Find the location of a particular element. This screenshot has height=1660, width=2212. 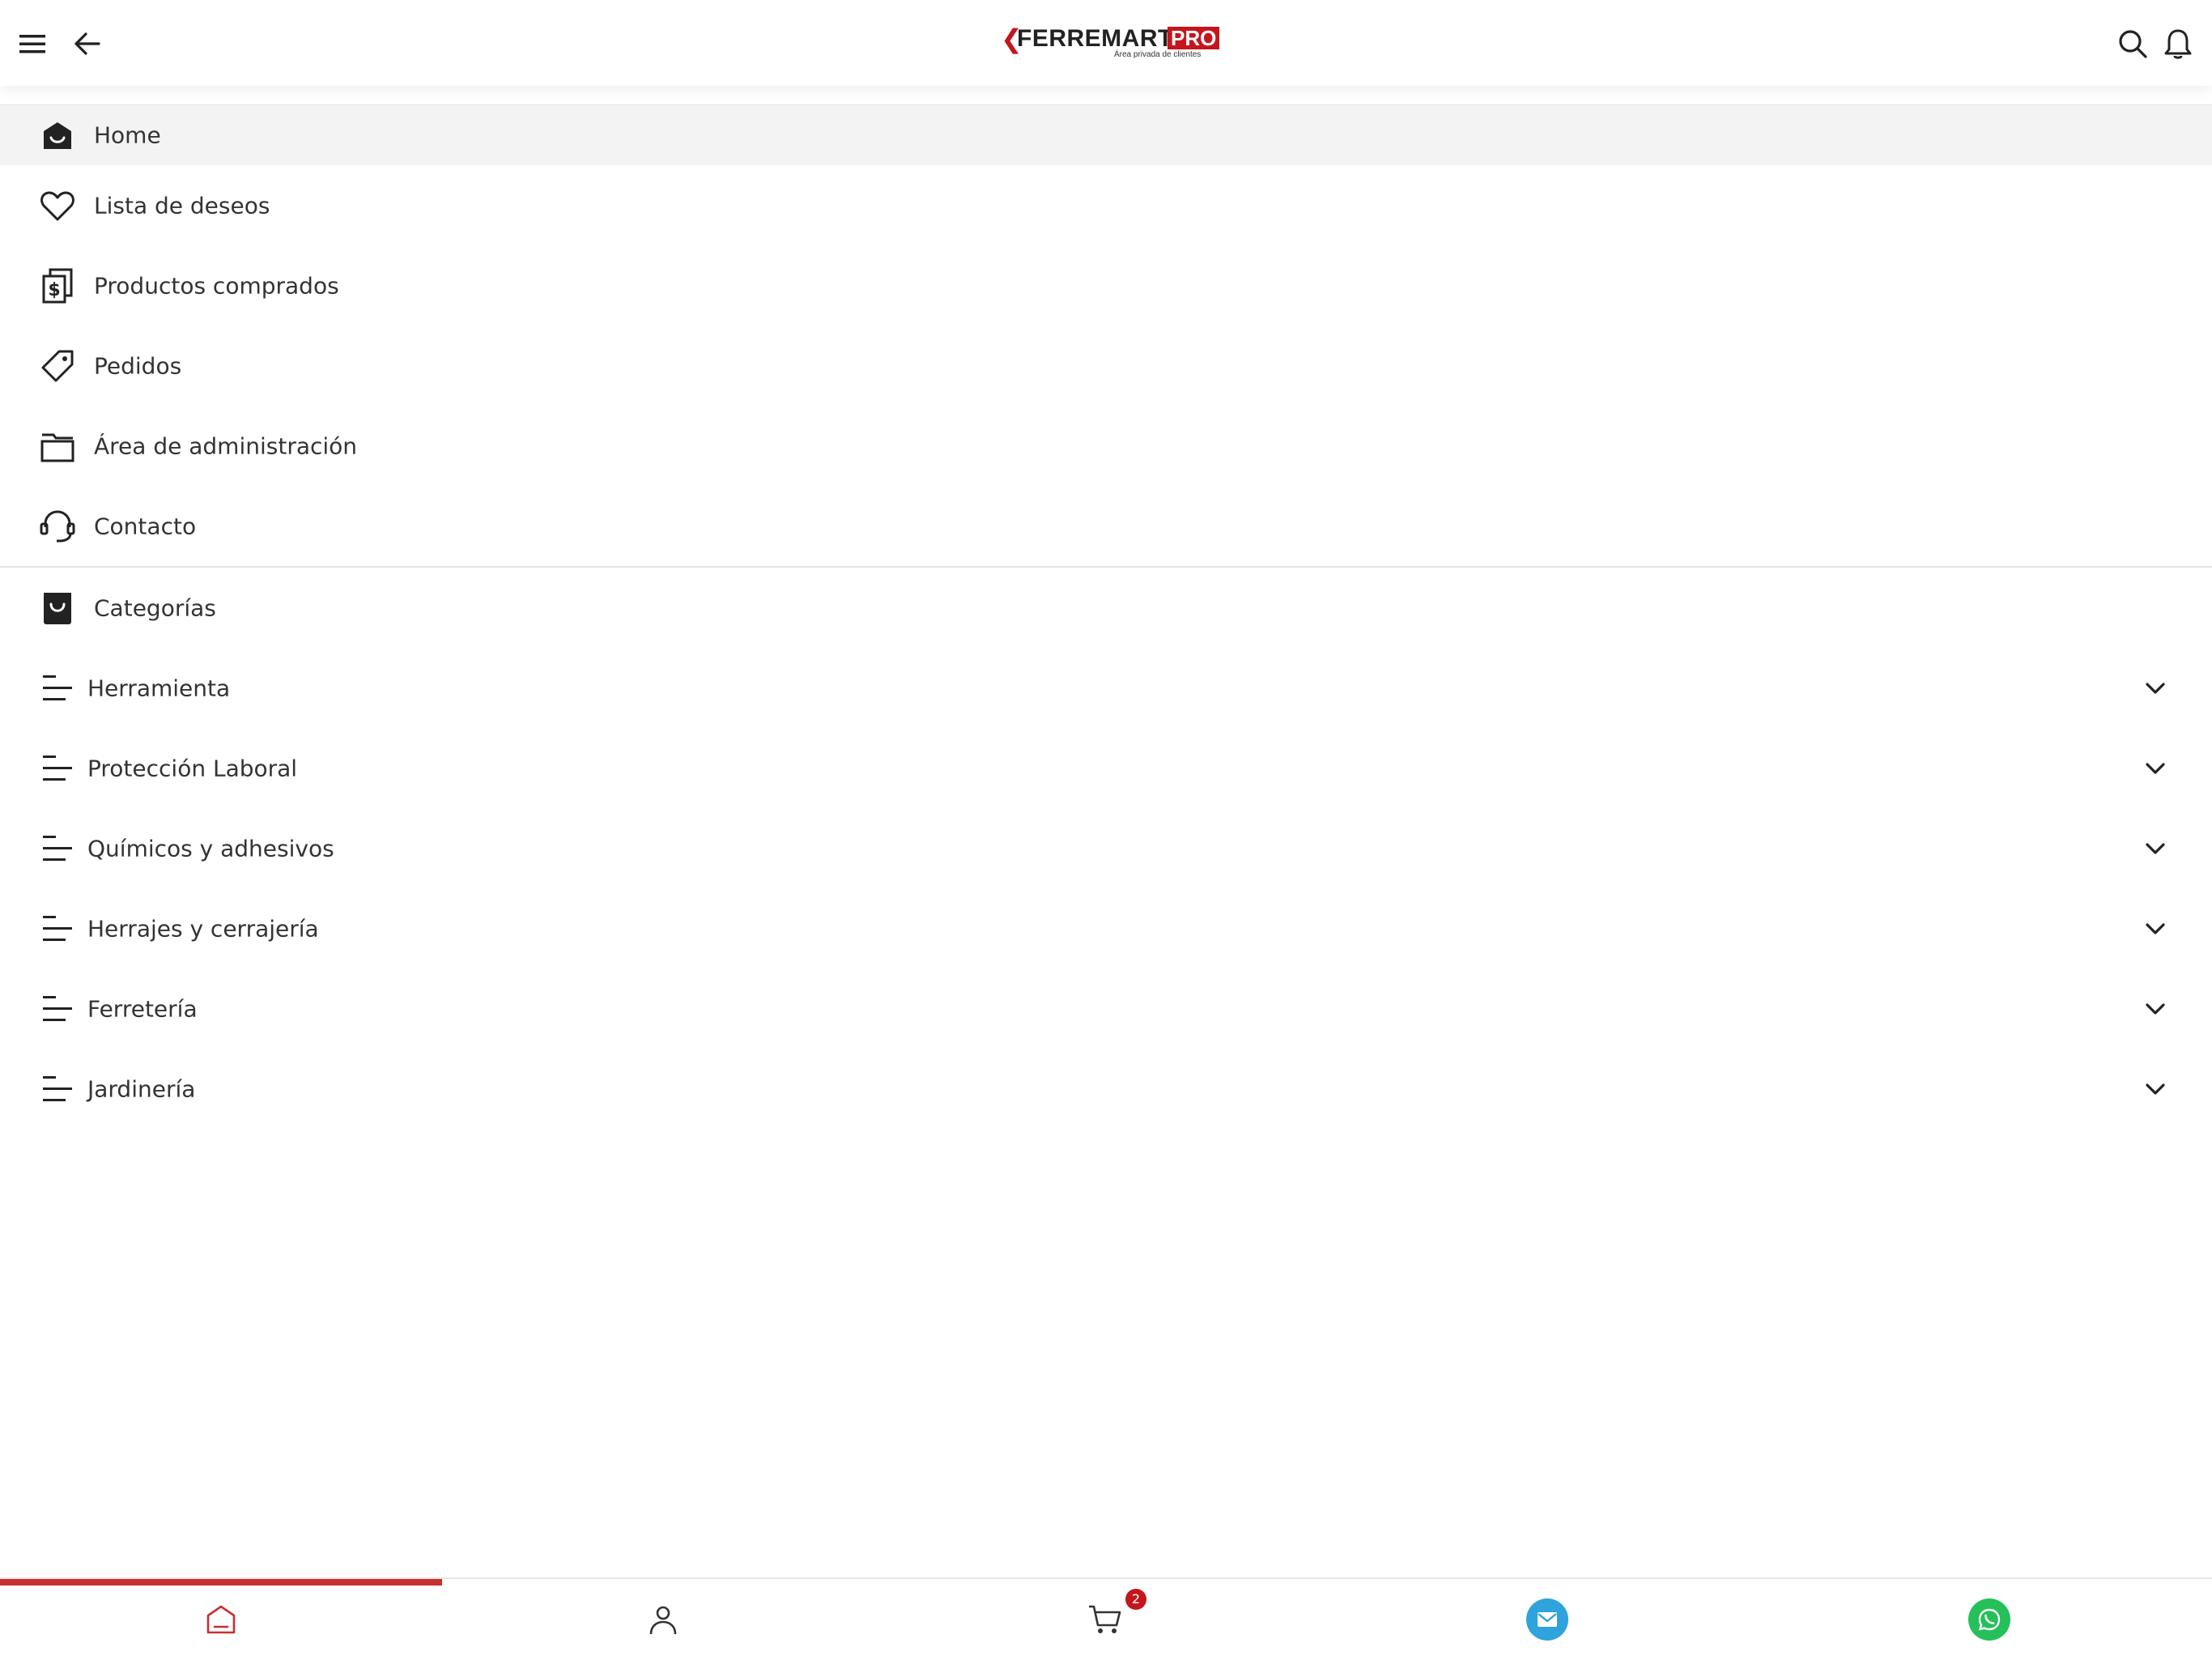

category-label: Químicos y adhesivos is located at coordinates (211, 849).